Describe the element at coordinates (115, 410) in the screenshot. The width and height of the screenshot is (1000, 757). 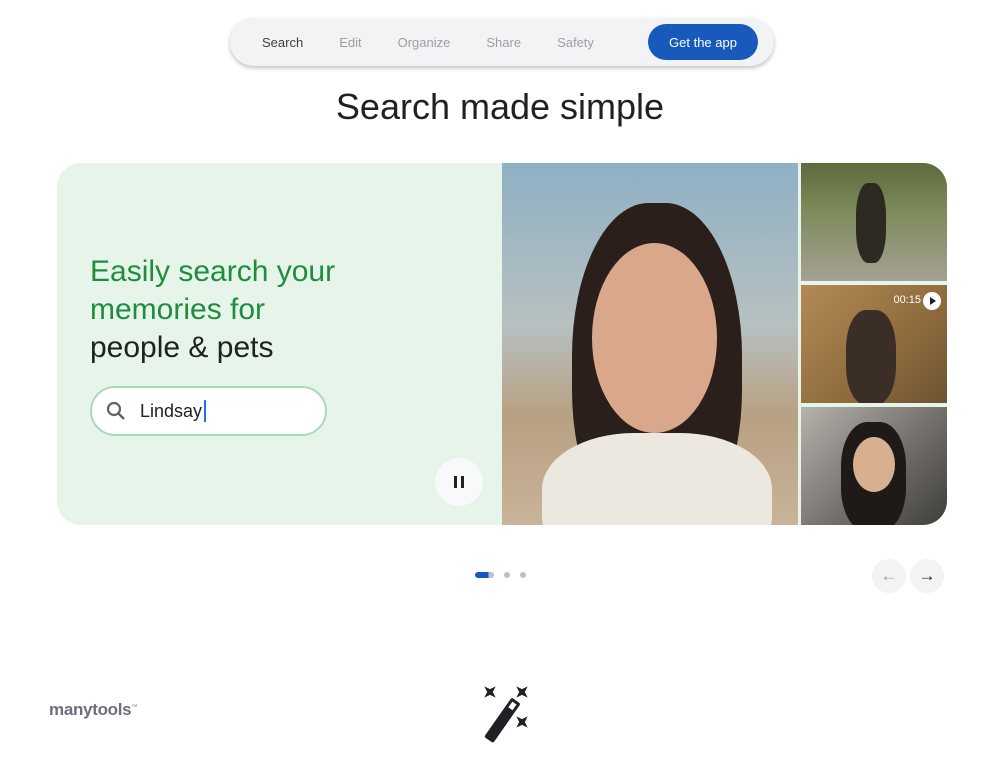
I see `search-icon` at that location.